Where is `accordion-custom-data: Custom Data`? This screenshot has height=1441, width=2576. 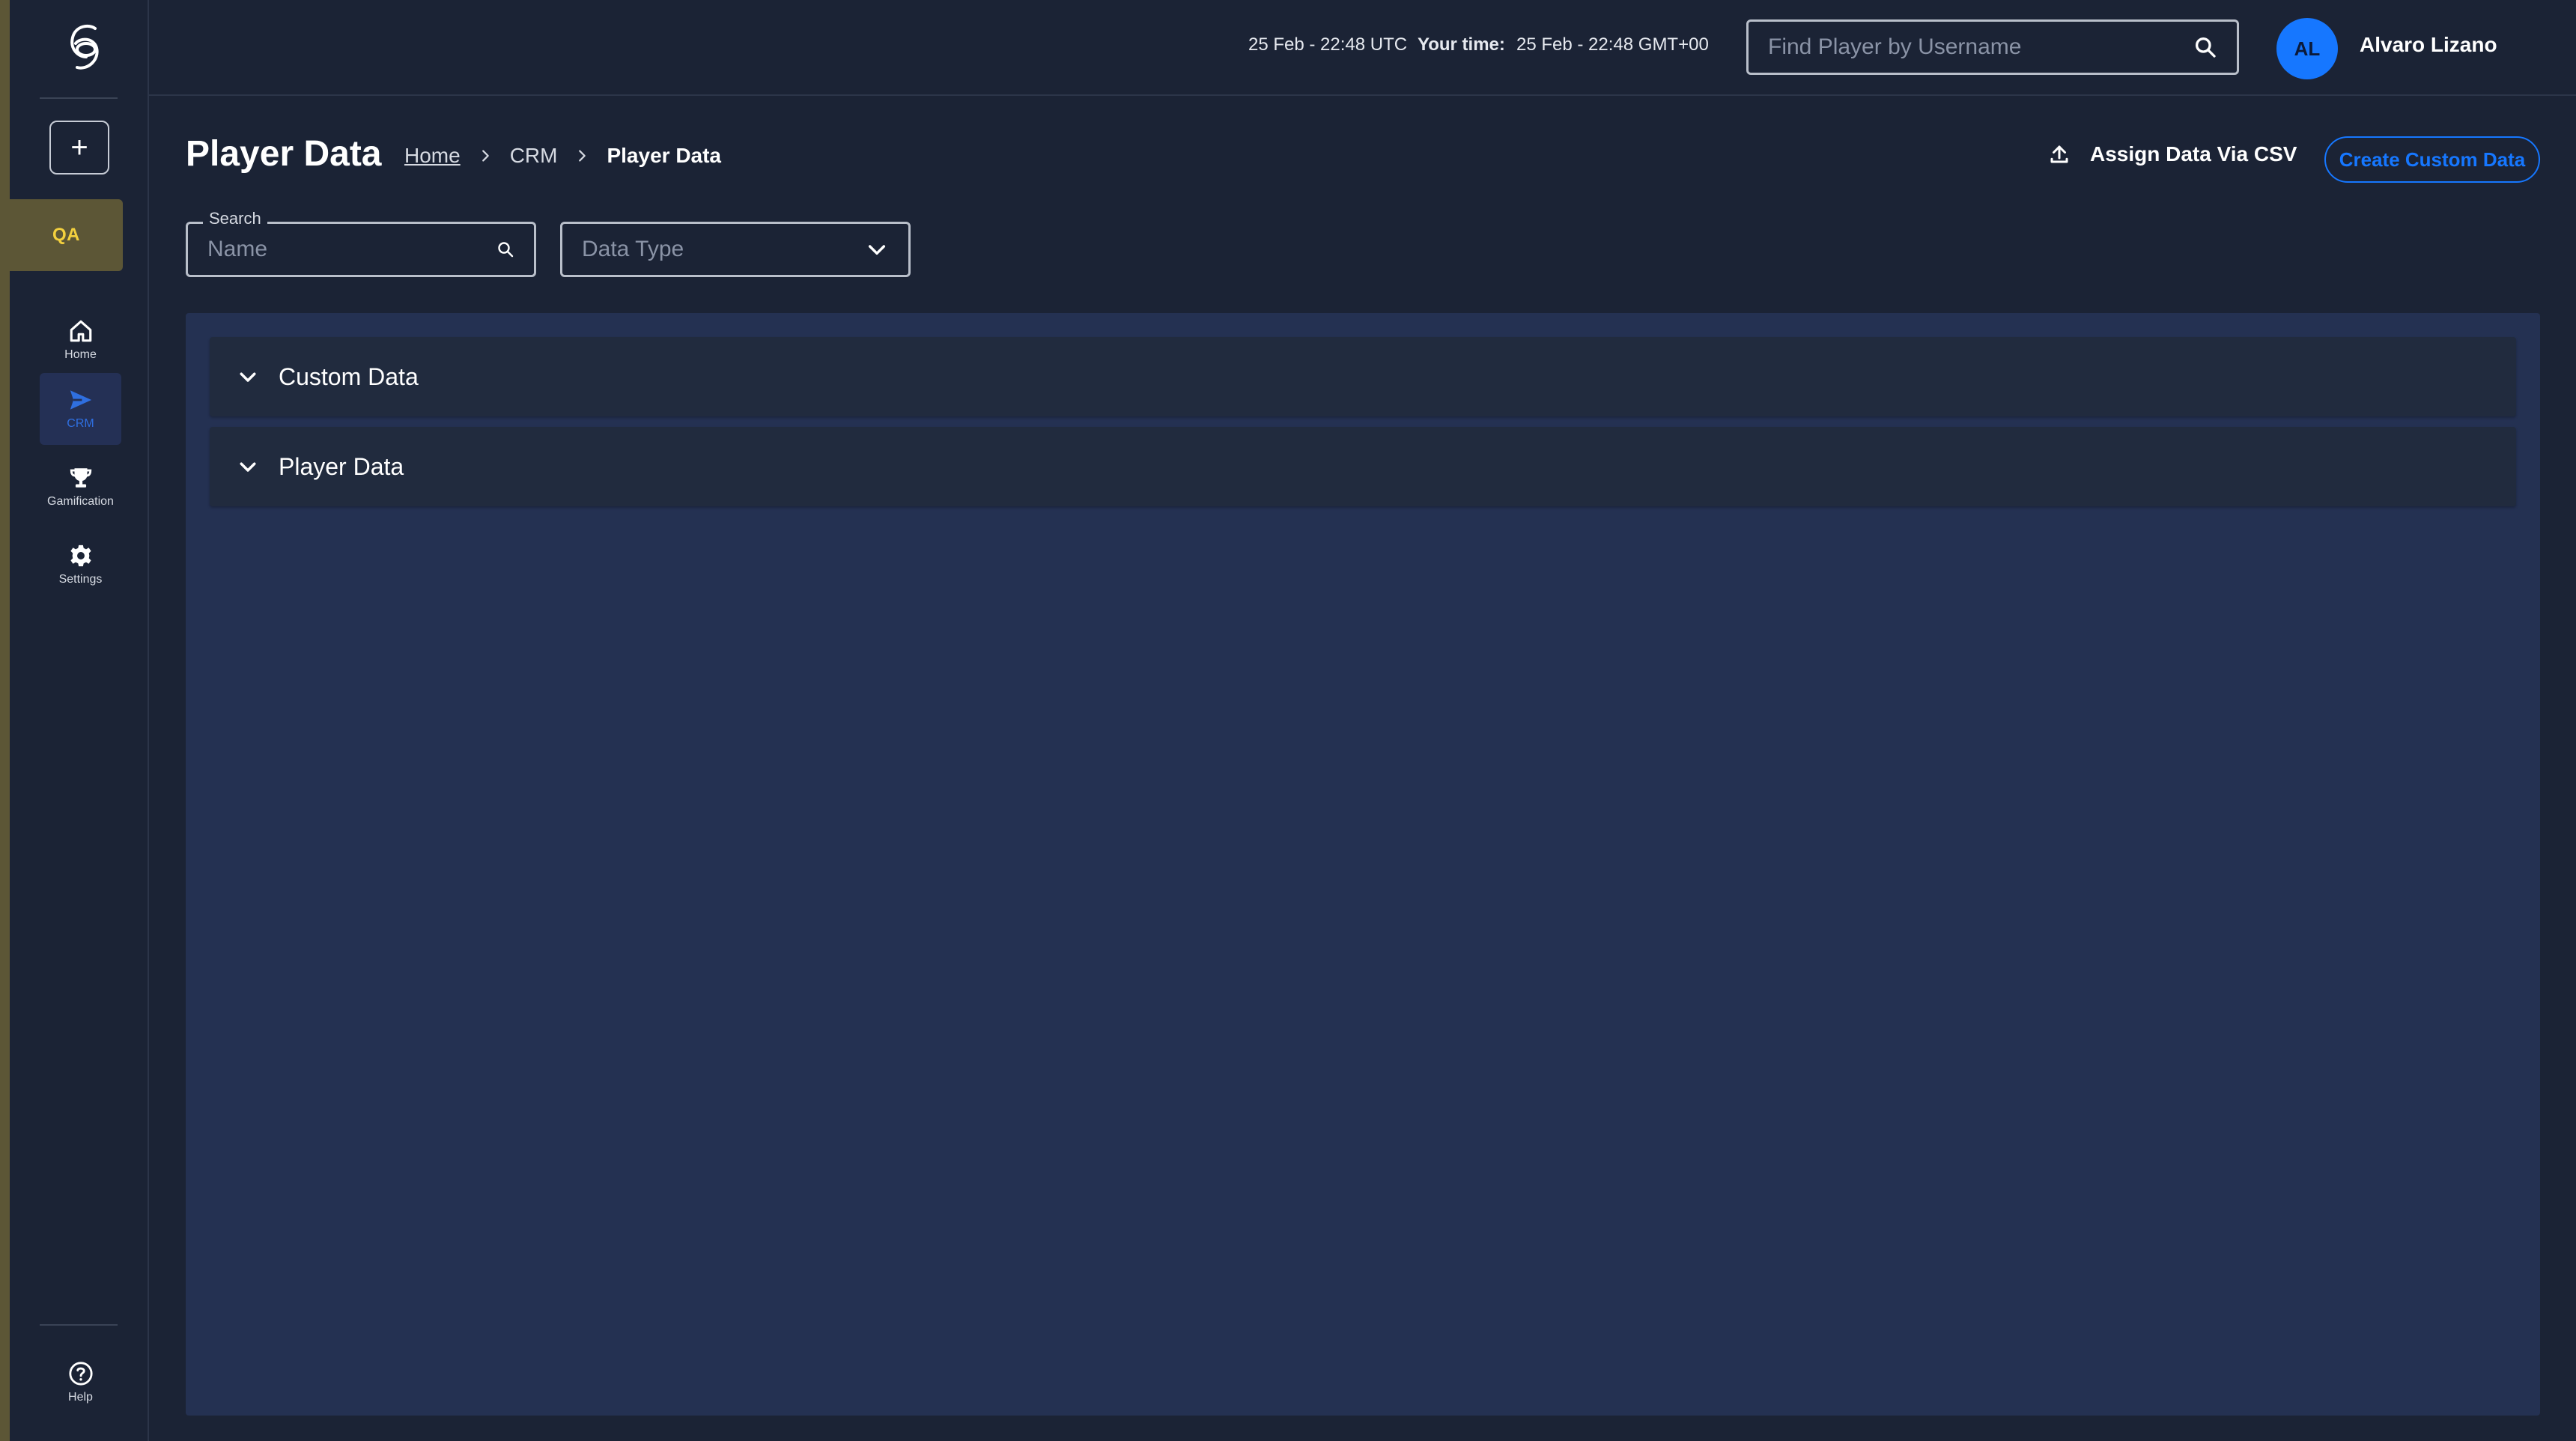
accordion-custom-data: Custom Data is located at coordinates (1363, 377).